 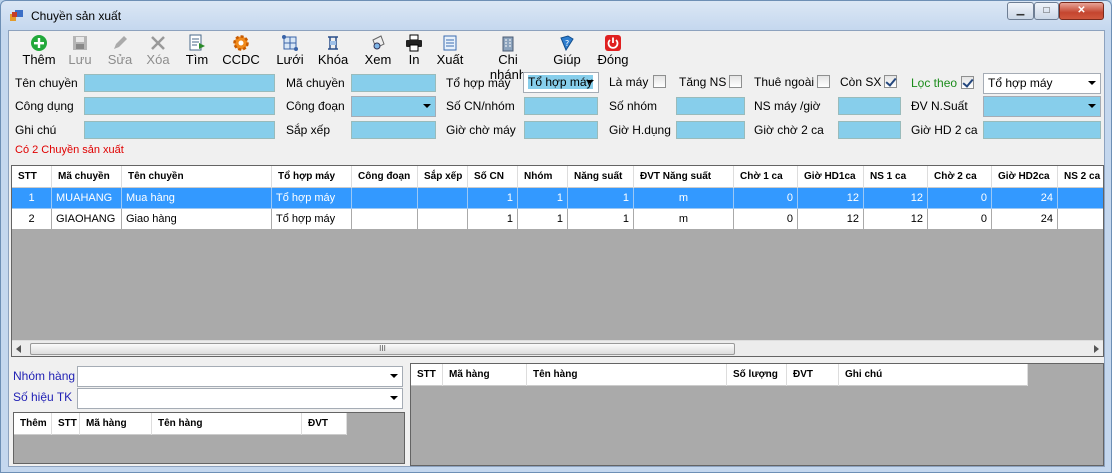 I want to click on scroll-thumb: III, so click(x=382, y=349).